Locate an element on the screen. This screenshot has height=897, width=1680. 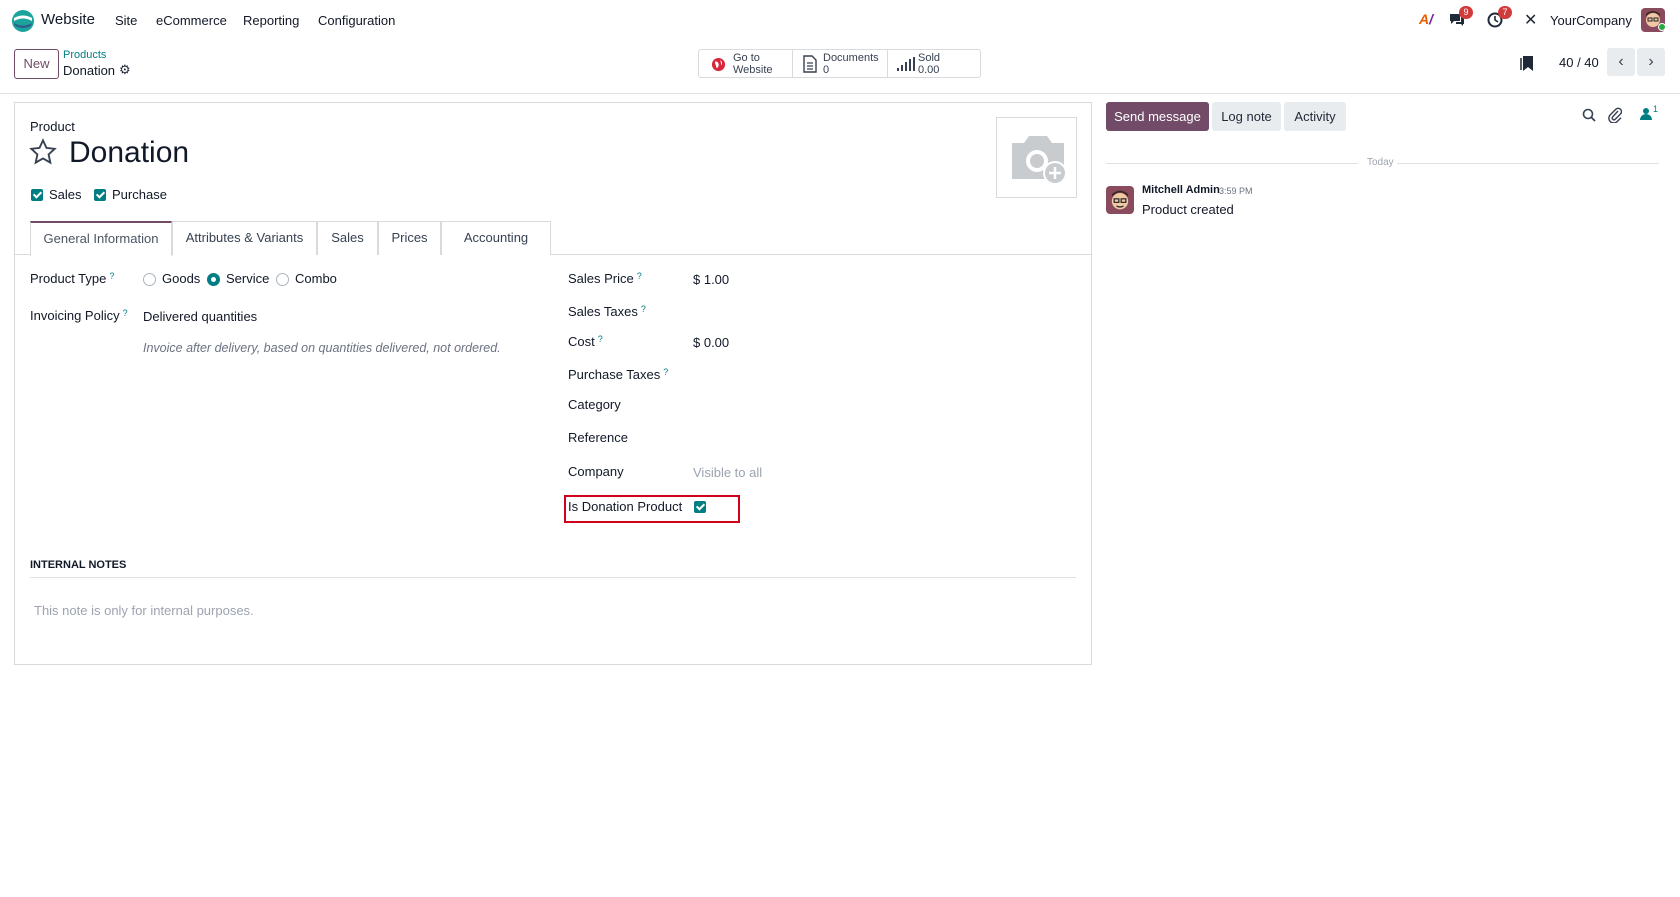
sold-button: Sold 0.00 is located at coordinates (934, 63).